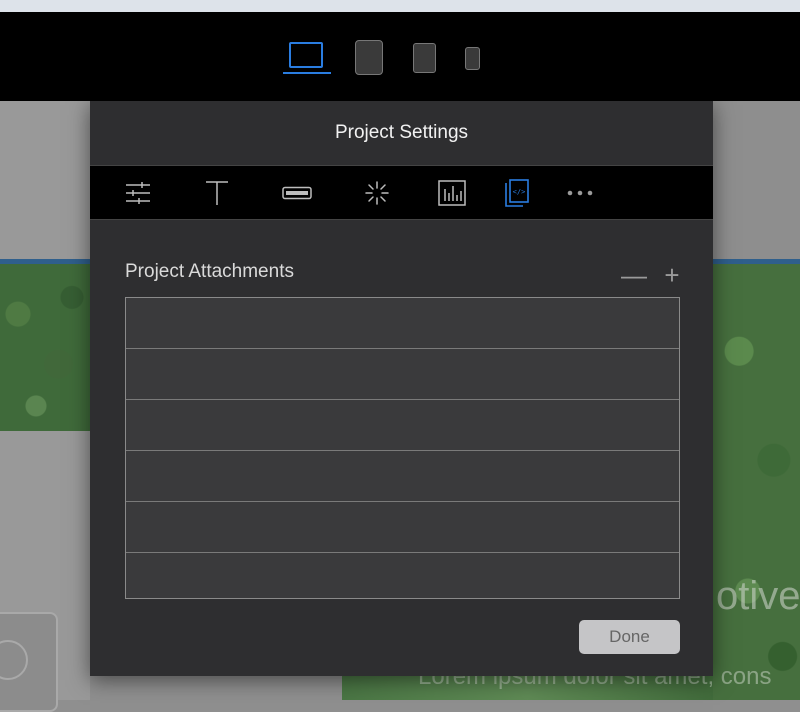 This screenshot has height=712, width=800. I want to click on tablet-landscape-icon, so click(369, 57).